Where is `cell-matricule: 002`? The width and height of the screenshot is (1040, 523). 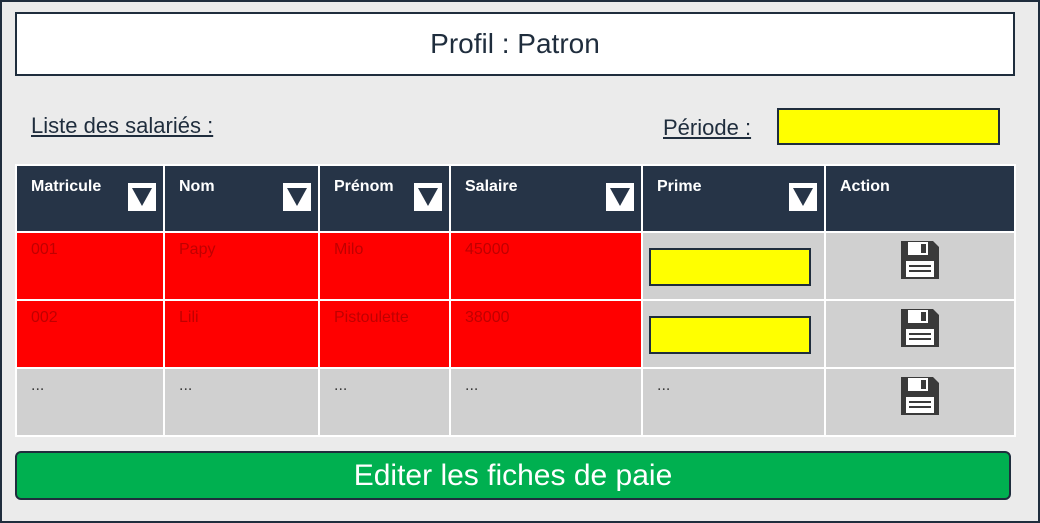
cell-matricule: 002 is located at coordinates (90, 334).